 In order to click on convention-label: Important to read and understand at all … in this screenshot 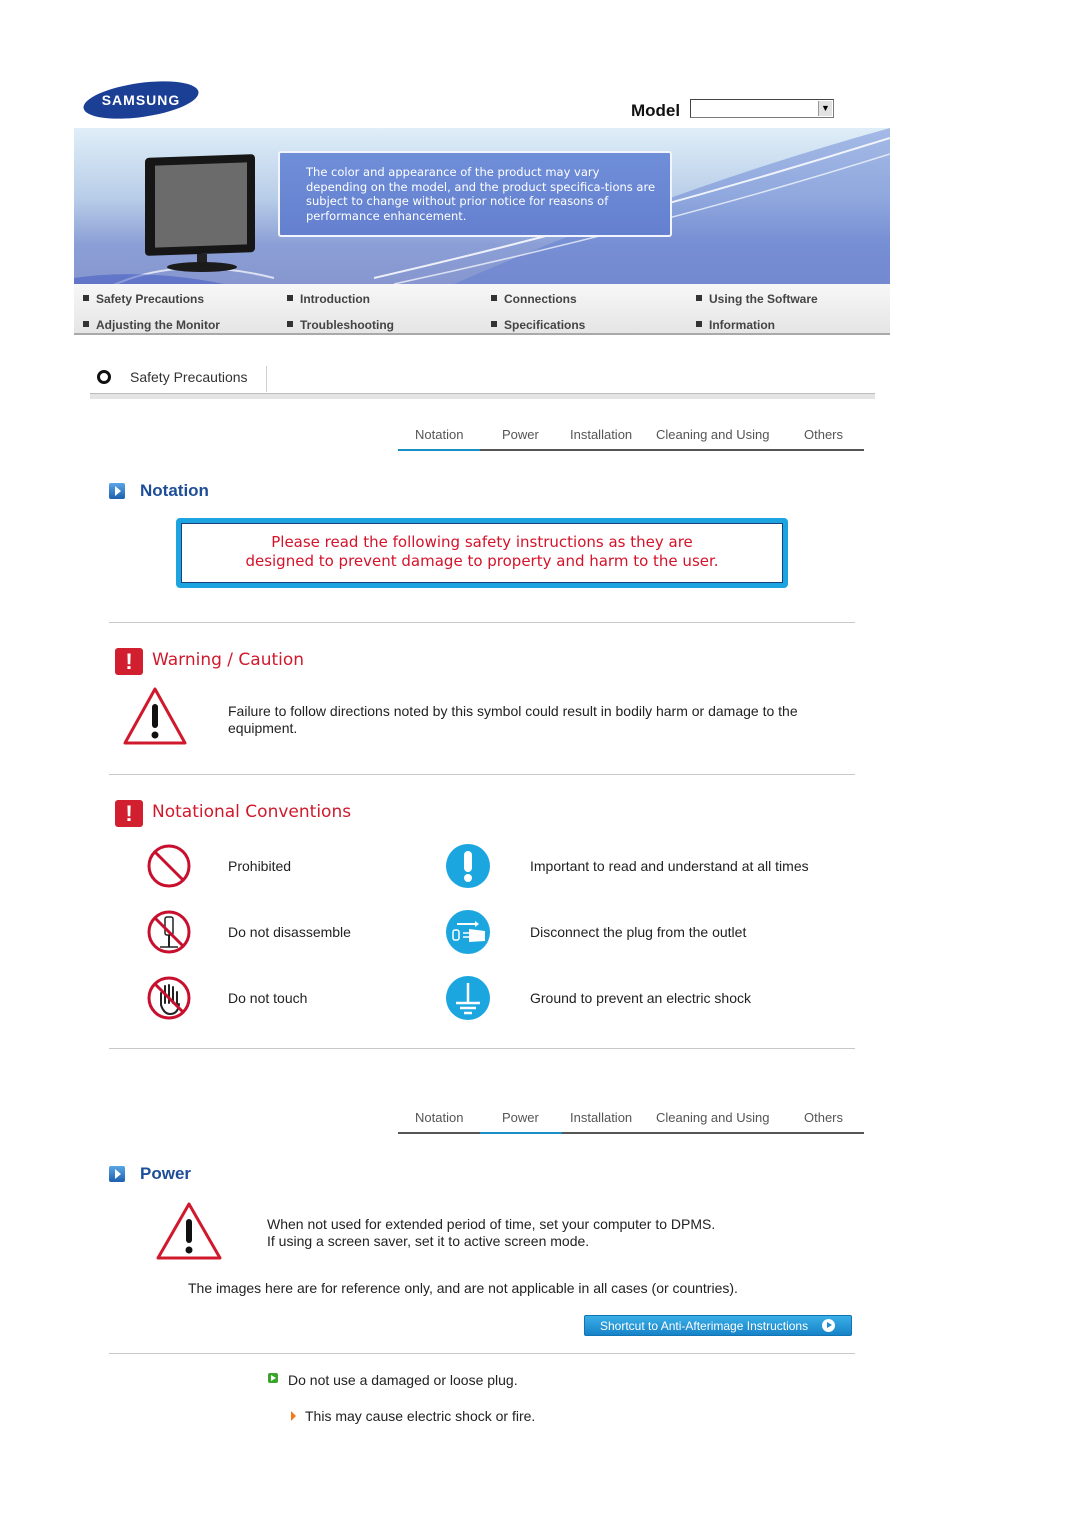, I will do `click(669, 866)`.